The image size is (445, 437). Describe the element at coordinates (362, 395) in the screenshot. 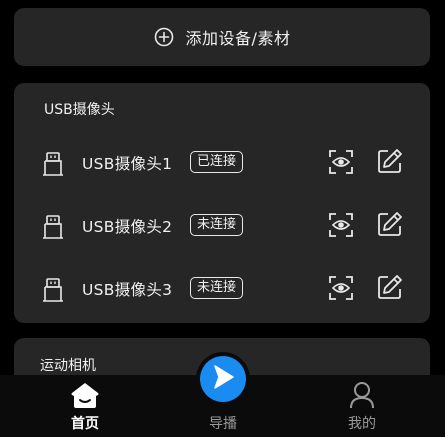

I see `user-icon` at that location.